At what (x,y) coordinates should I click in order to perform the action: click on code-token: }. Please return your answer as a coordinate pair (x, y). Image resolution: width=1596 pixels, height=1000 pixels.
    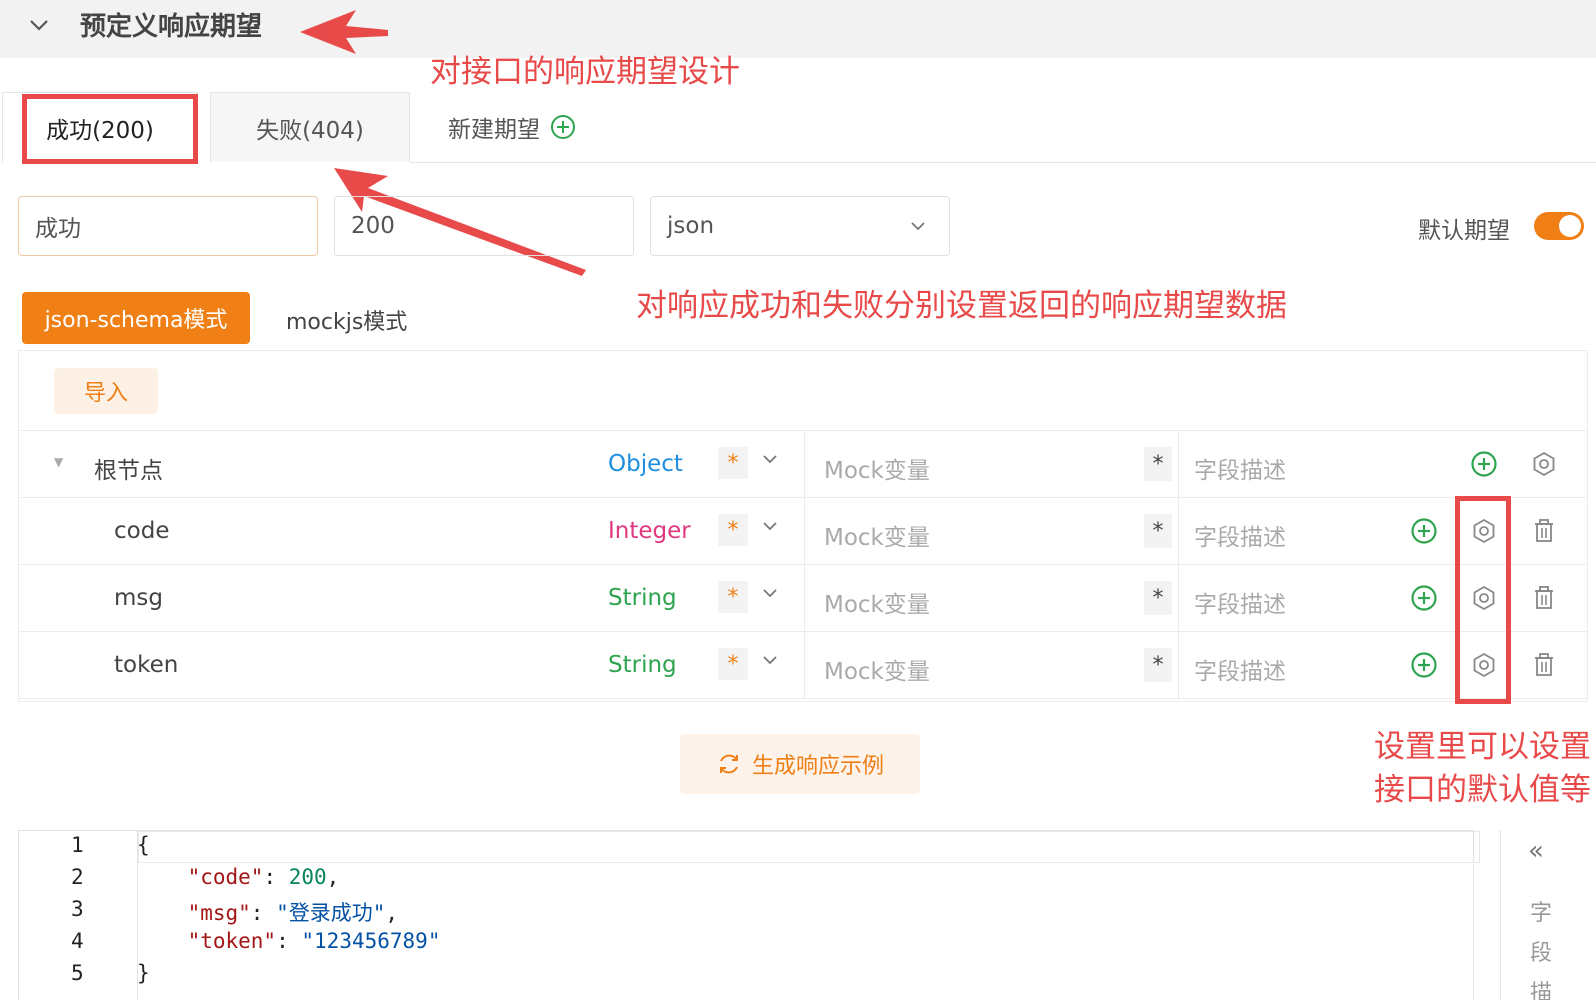
    Looking at the image, I should click on (143, 973).